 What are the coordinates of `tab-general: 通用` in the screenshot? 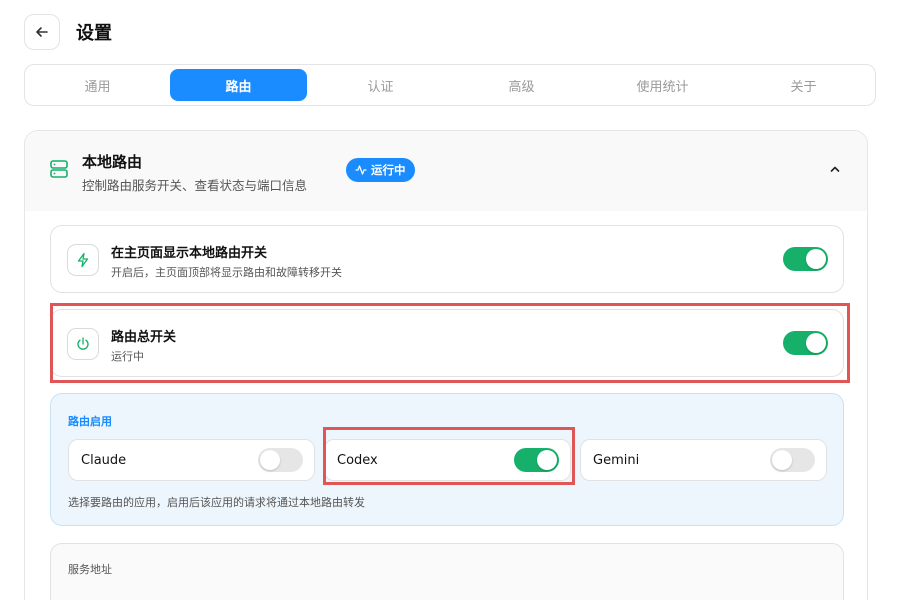 It's located at (97, 85).